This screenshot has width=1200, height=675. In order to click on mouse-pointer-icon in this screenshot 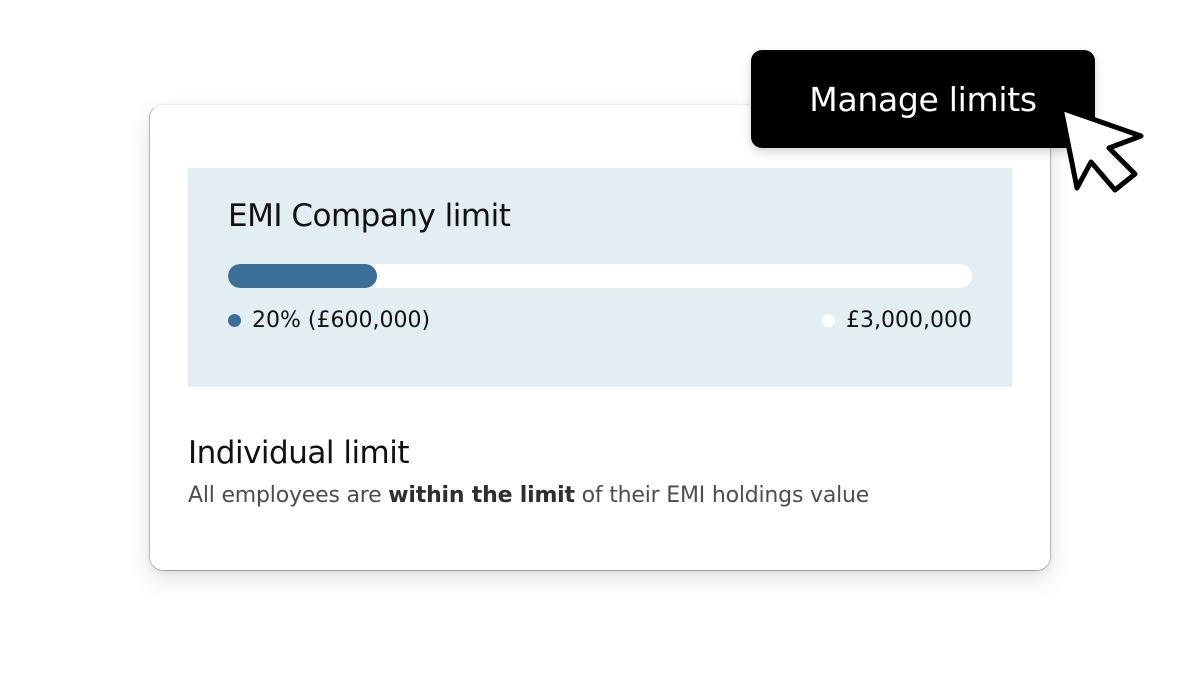, I will do `click(1101, 149)`.